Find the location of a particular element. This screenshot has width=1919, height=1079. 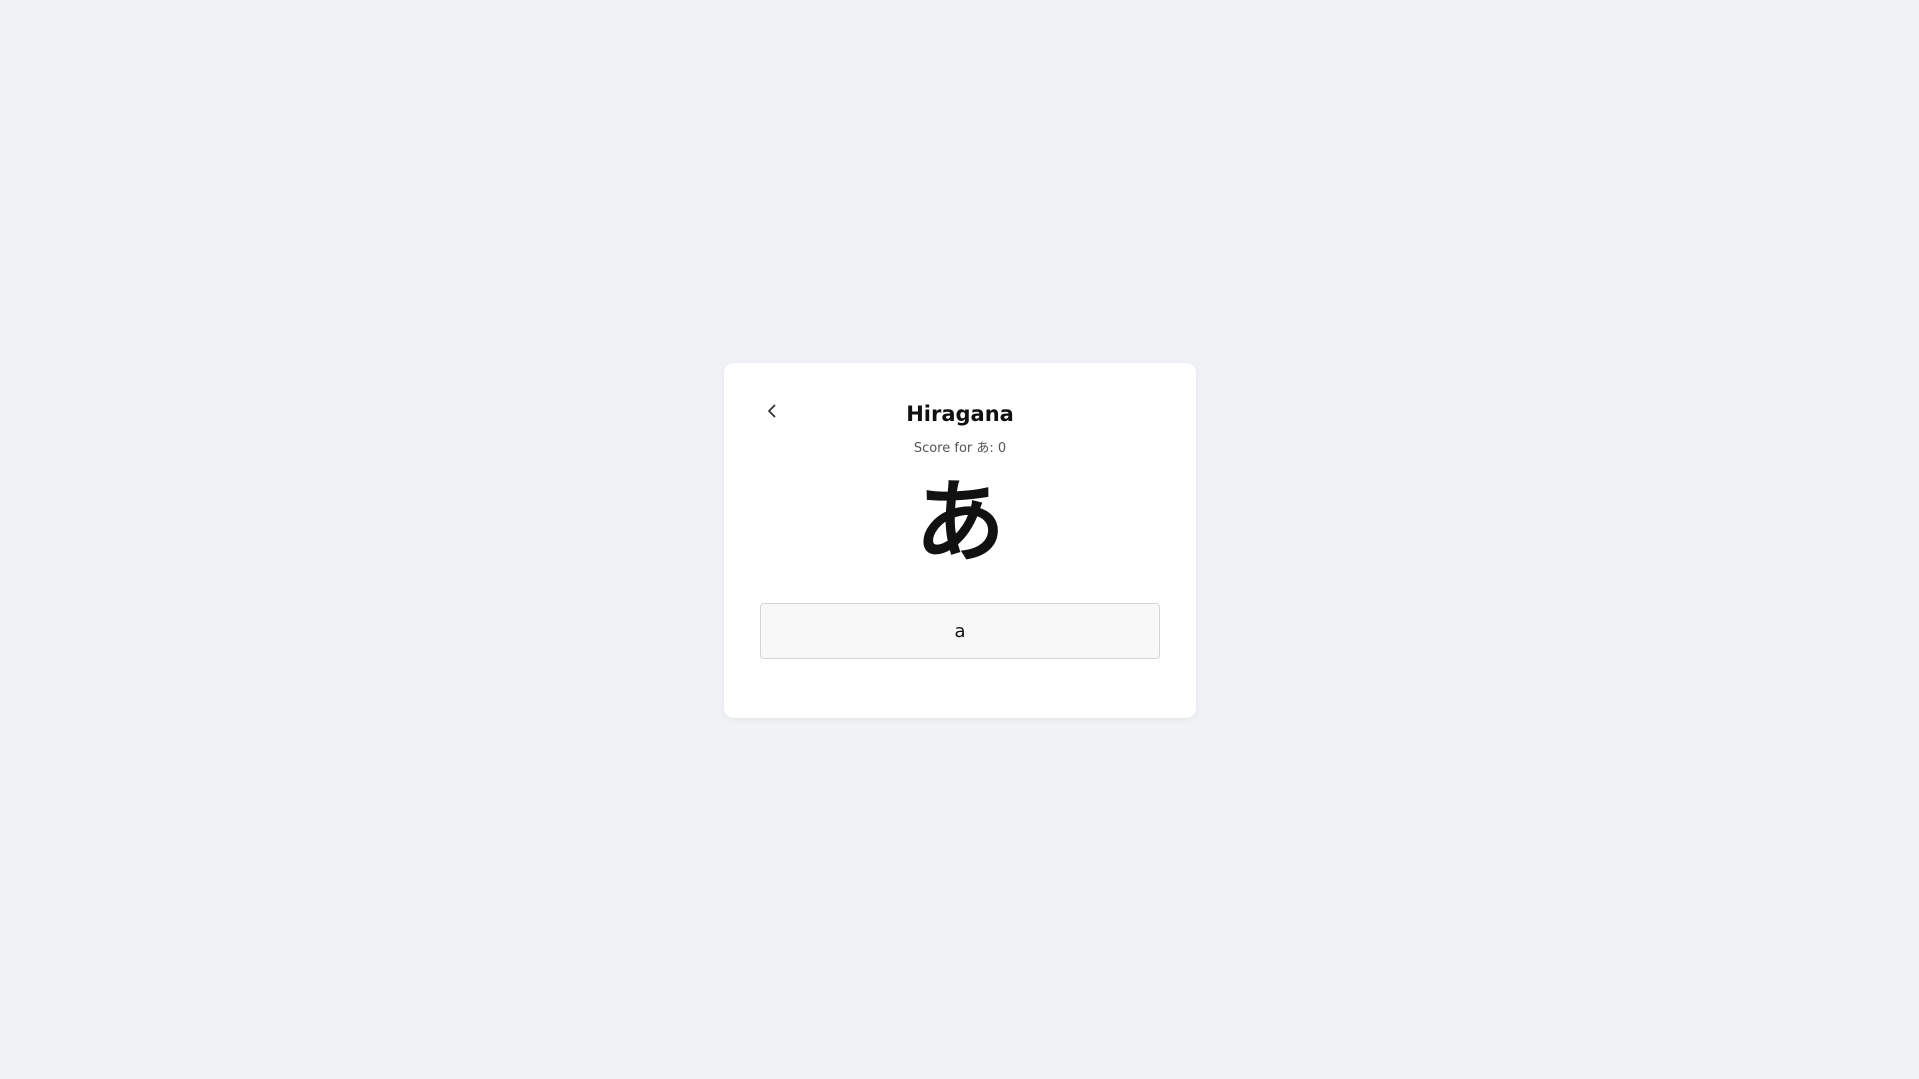

score-text: Score for あ: 0 is located at coordinates (960, 448).